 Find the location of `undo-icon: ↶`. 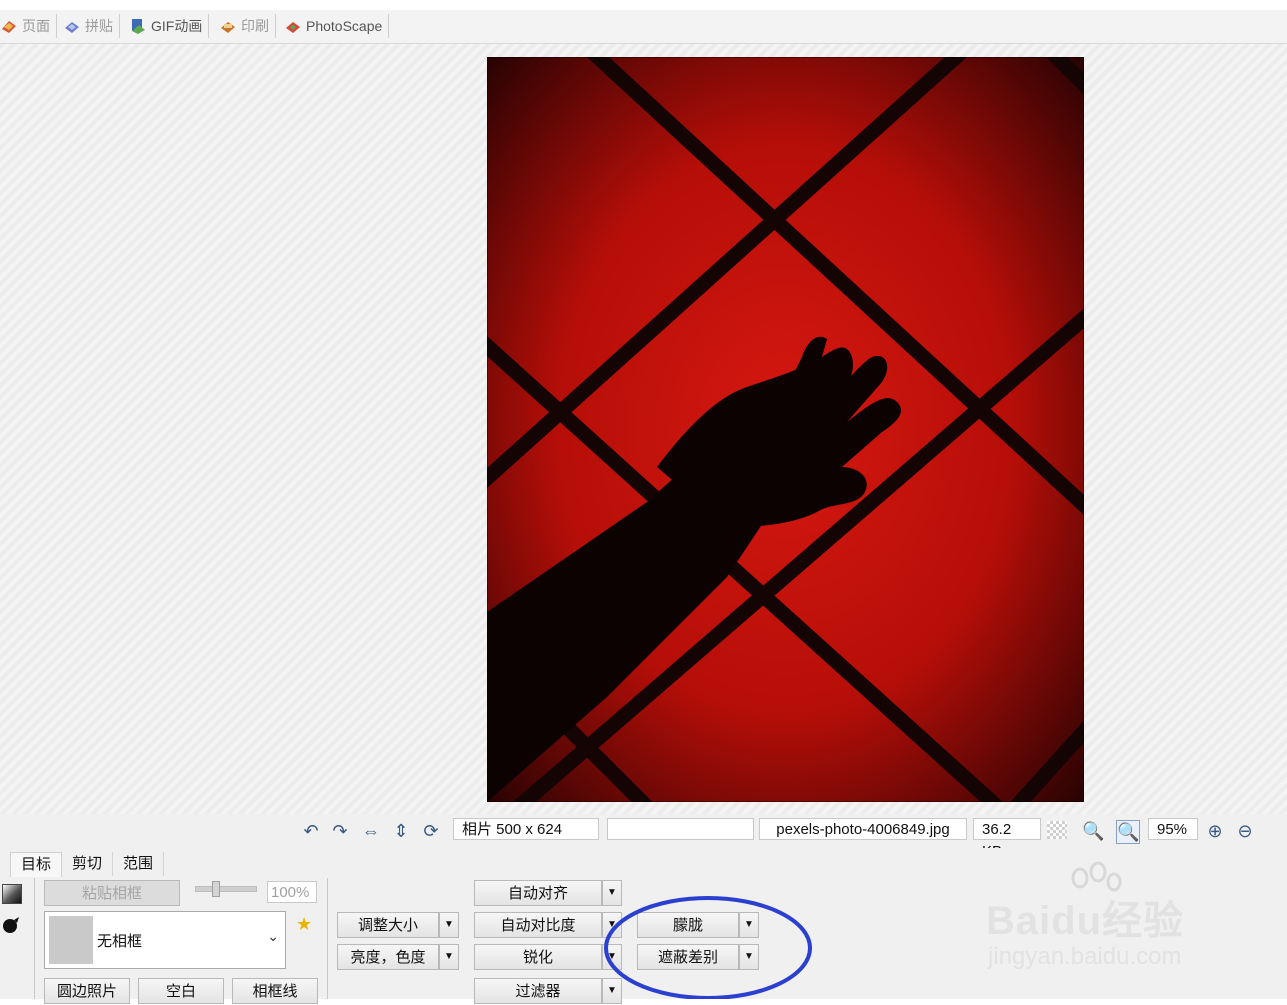

undo-icon: ↶ is located at coordinates (311, 831).